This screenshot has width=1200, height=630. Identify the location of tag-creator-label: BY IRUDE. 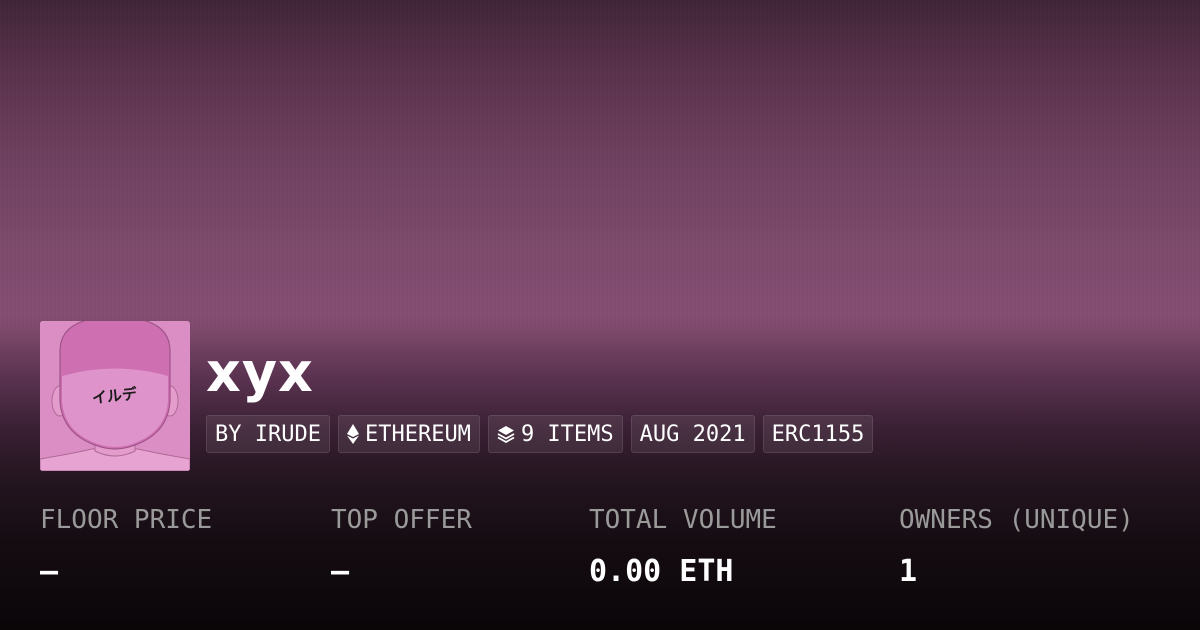
(268, 434).